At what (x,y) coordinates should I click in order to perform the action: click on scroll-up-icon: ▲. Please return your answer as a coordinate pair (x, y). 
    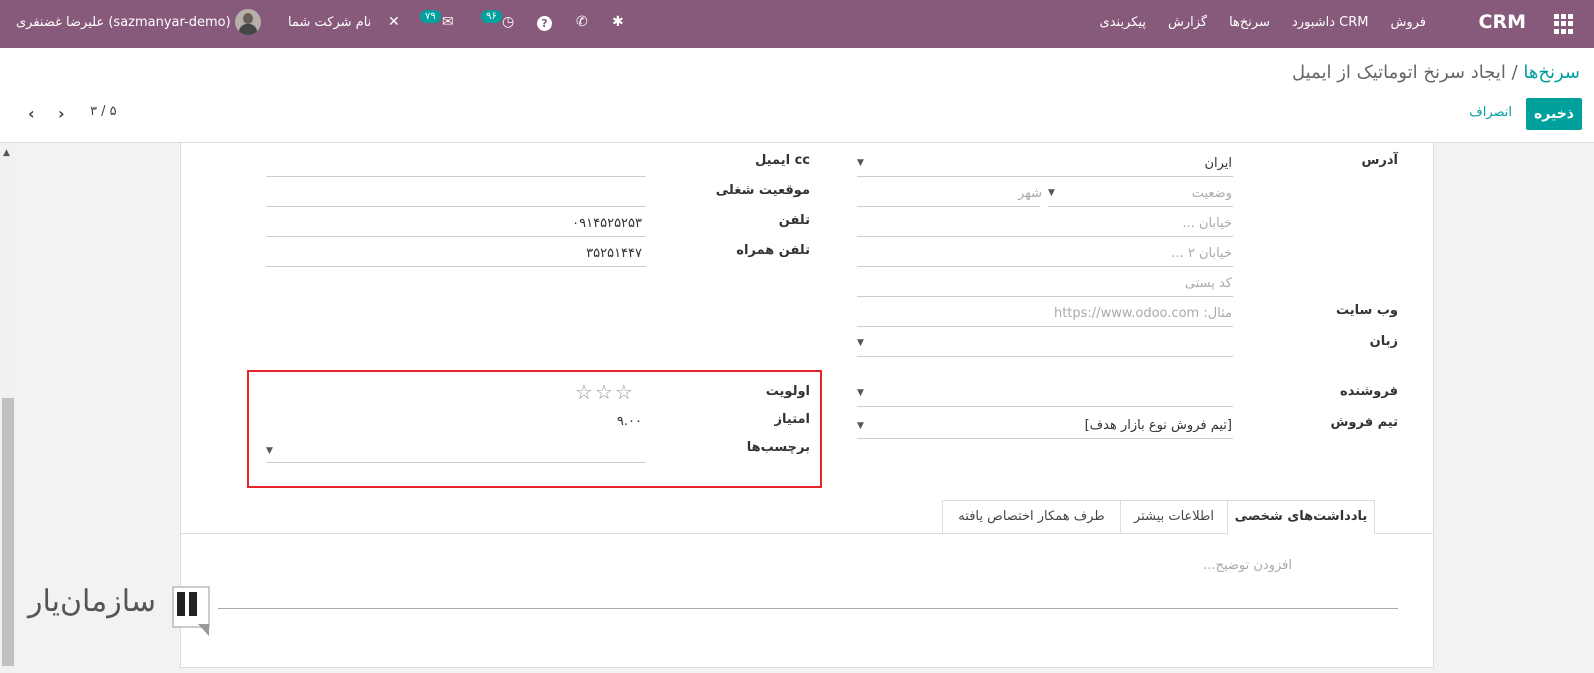
    Looking at the image, I should click on (6, 153).